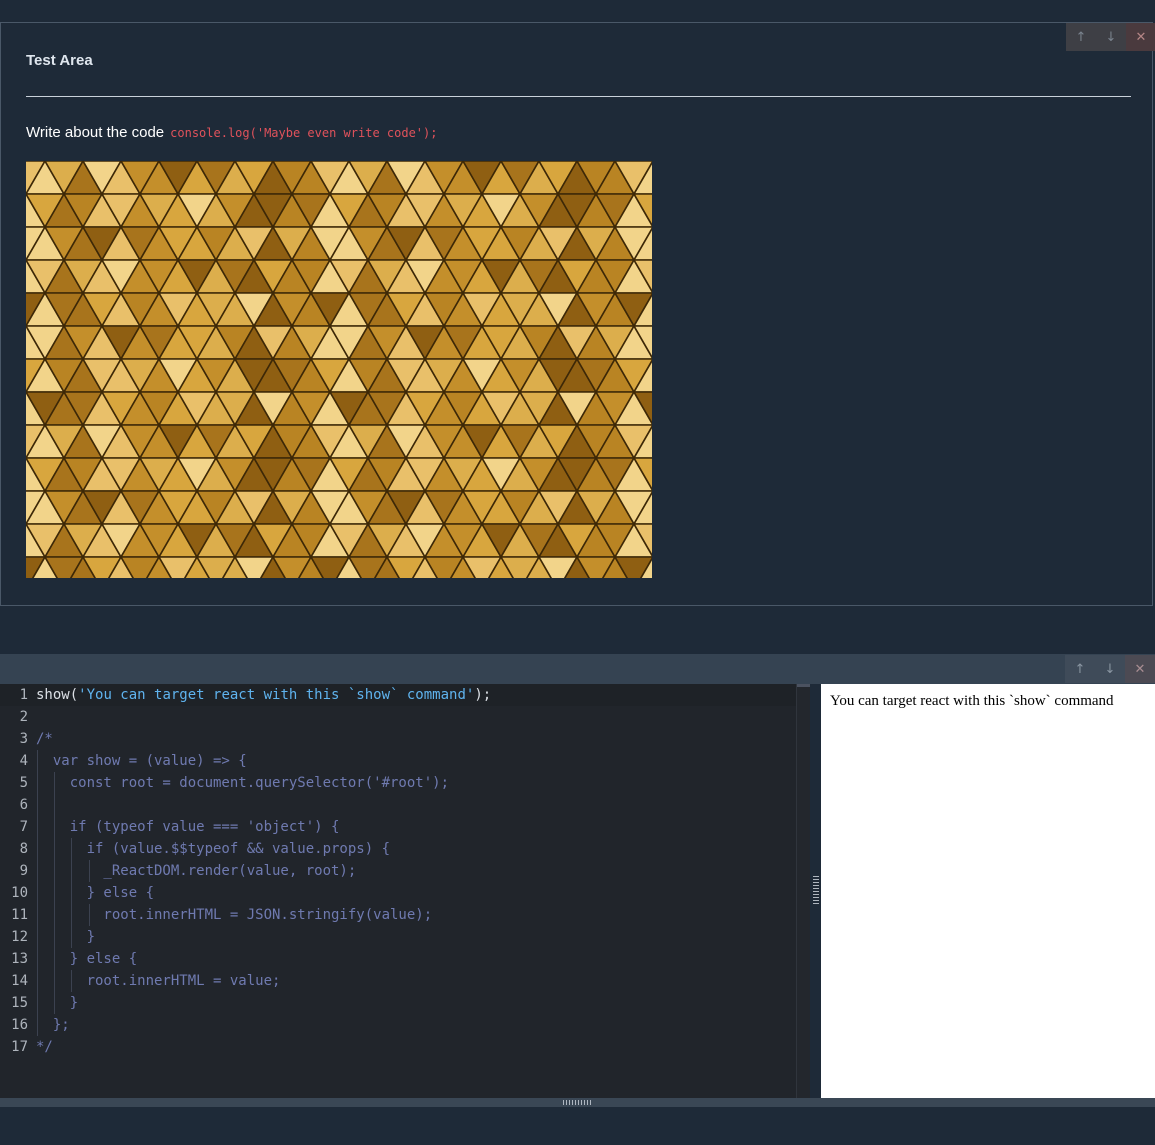  I want to click on line-number: 16, so click(19, 1025).